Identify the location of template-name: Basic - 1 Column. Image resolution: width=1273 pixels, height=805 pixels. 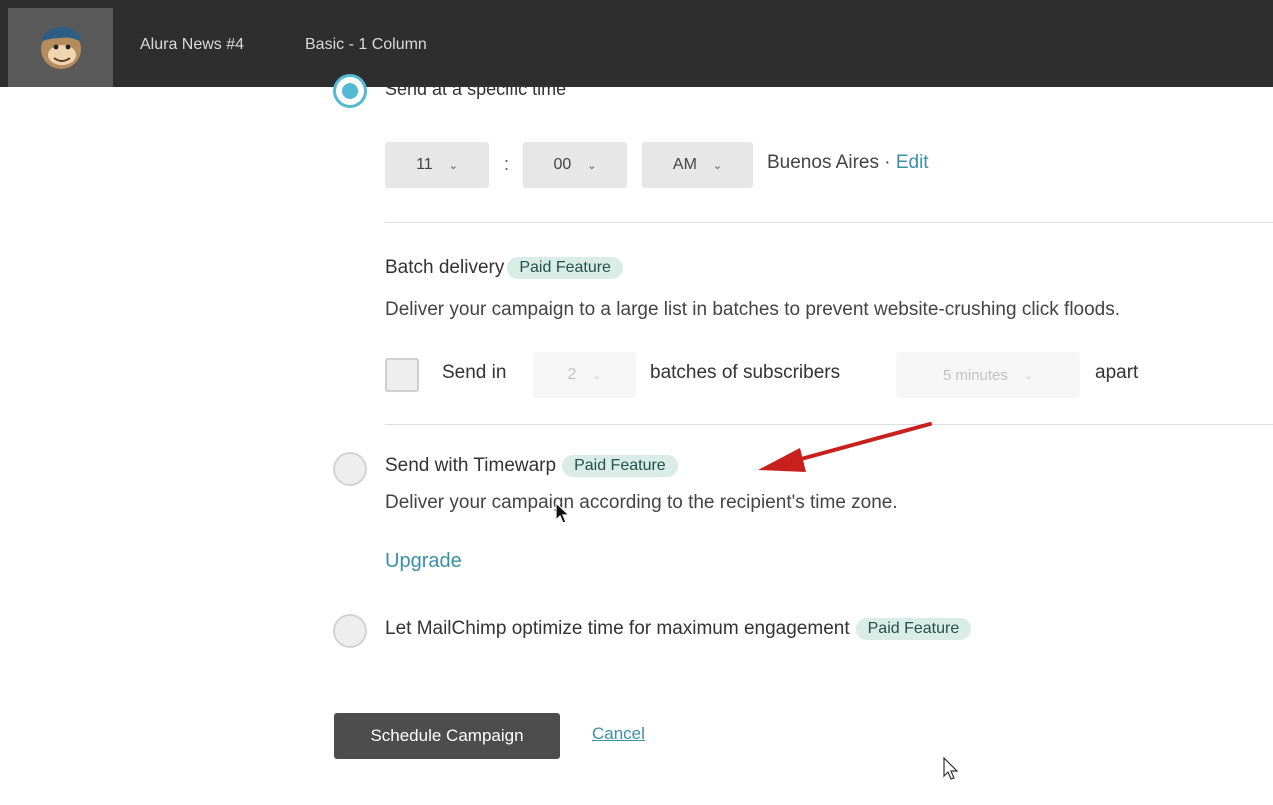
(366, 45).